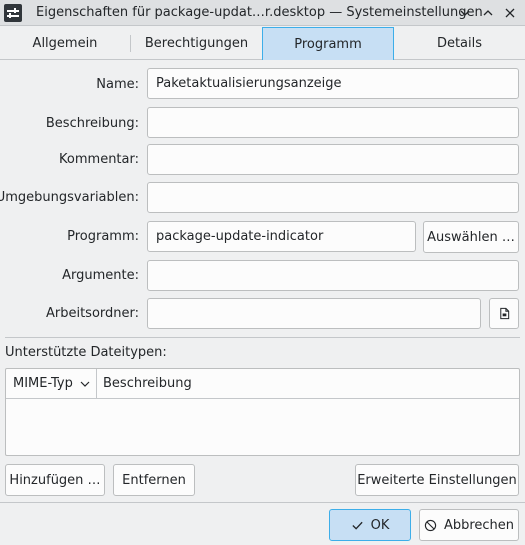  Describe the element at coordinates (65, 43) in the screenshot. I see `tab-allgemein: Allgemein` at that location.